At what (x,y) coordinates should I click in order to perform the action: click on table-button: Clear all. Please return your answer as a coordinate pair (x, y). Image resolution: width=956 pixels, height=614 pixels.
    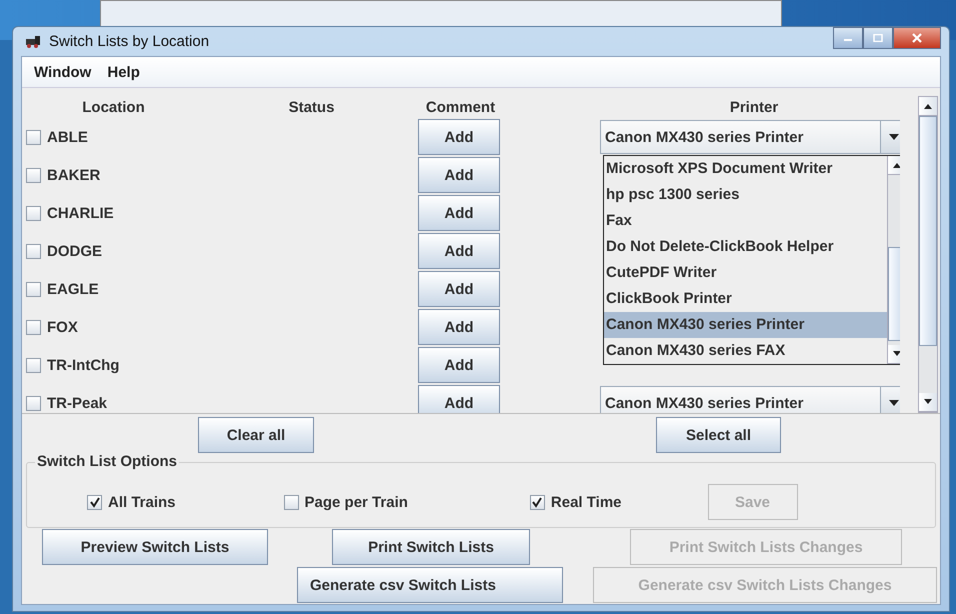
    Looking at the image, I should click on (256, 435).